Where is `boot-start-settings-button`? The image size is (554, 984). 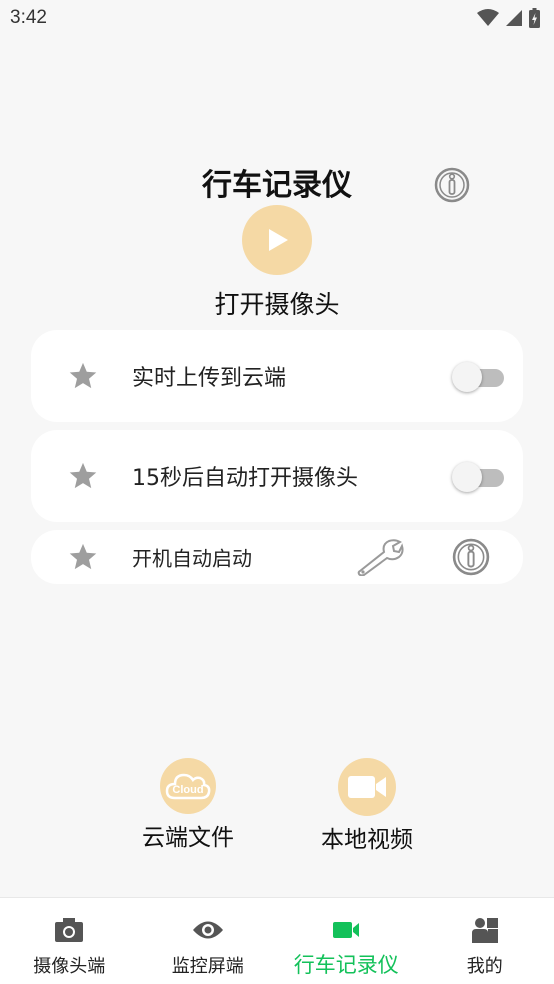 boot-start-settings-button is located at coordinates (380, 557).